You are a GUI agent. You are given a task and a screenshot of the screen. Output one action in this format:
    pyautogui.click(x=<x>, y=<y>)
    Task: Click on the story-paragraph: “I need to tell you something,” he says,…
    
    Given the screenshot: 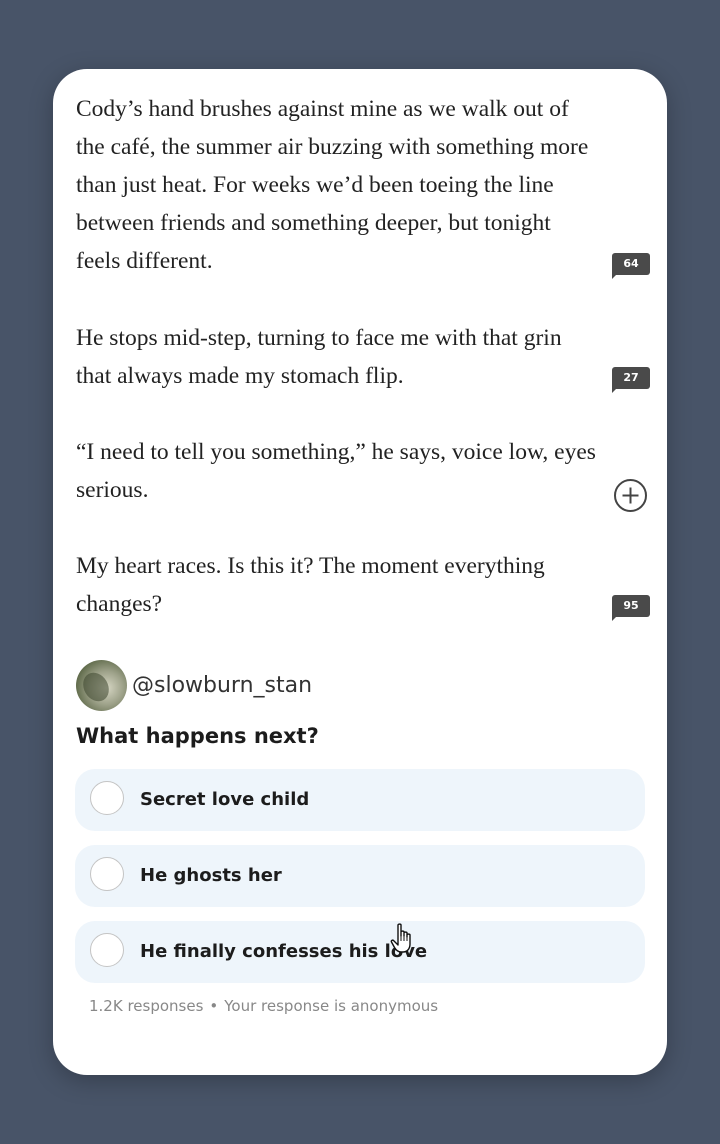 What is the action you would take?
    pyautogui.click(x=336, y=471)
    